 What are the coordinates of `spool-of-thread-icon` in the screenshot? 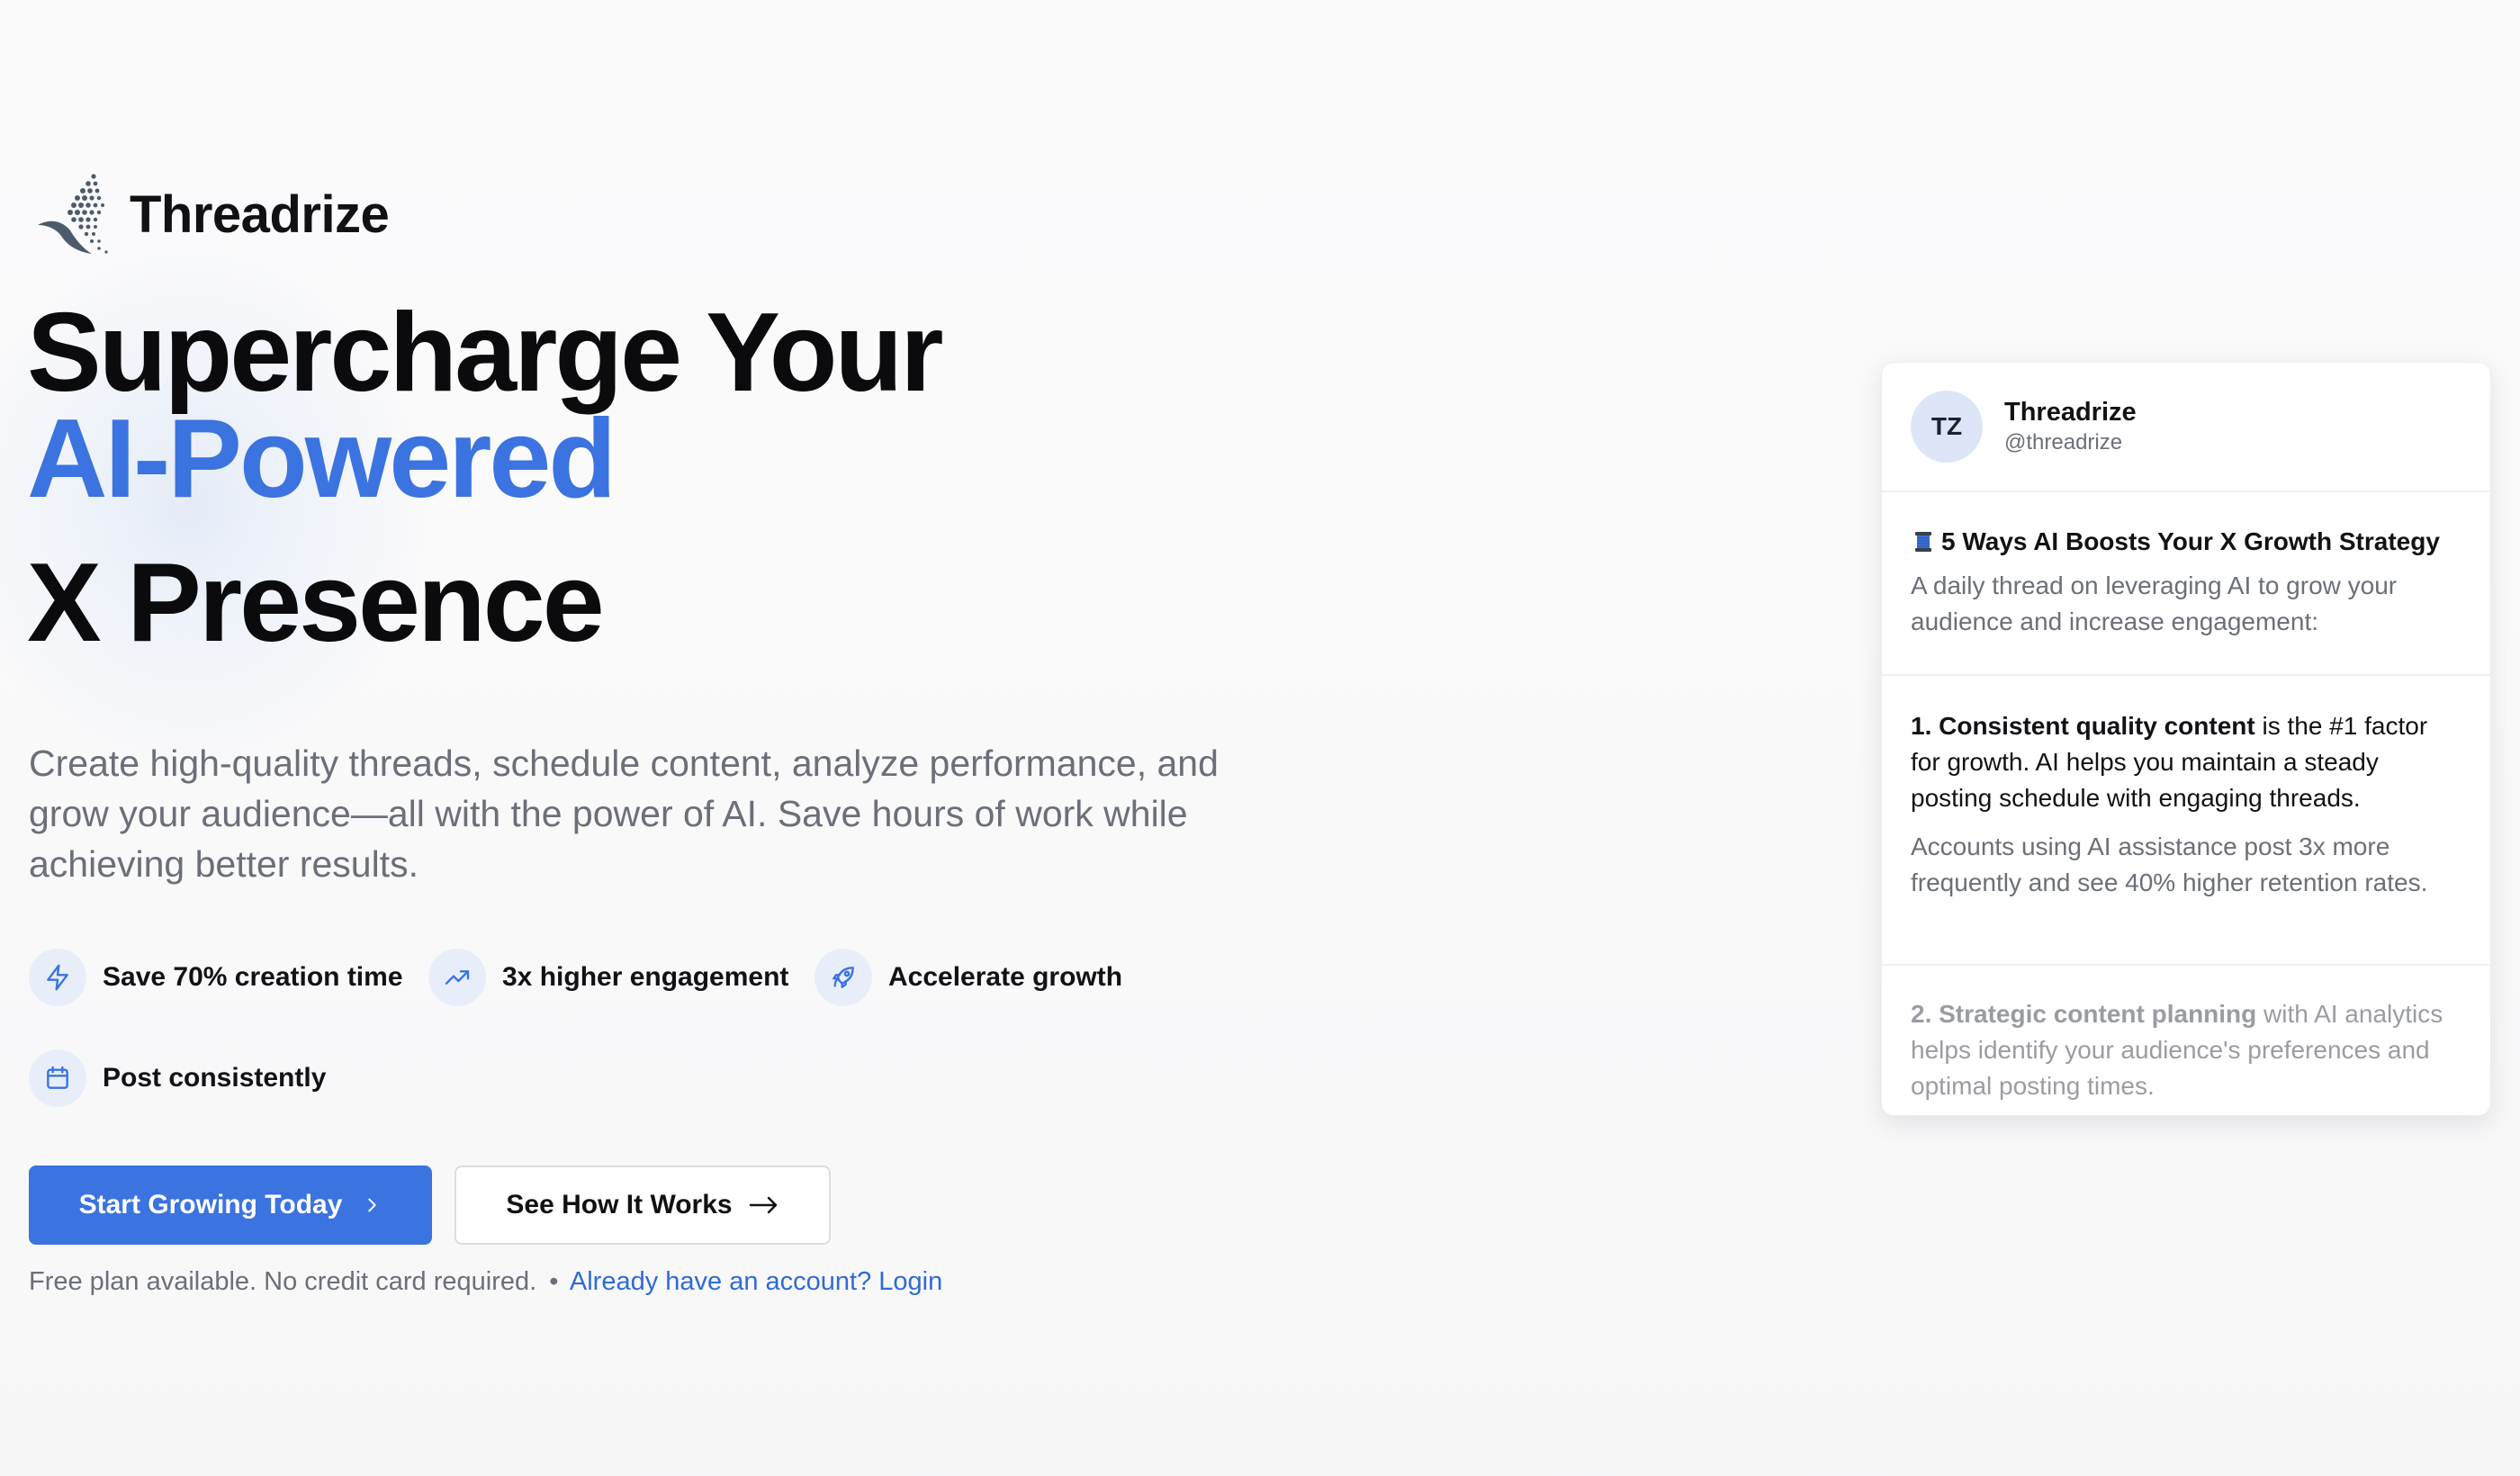 It's located at (1923, 542).